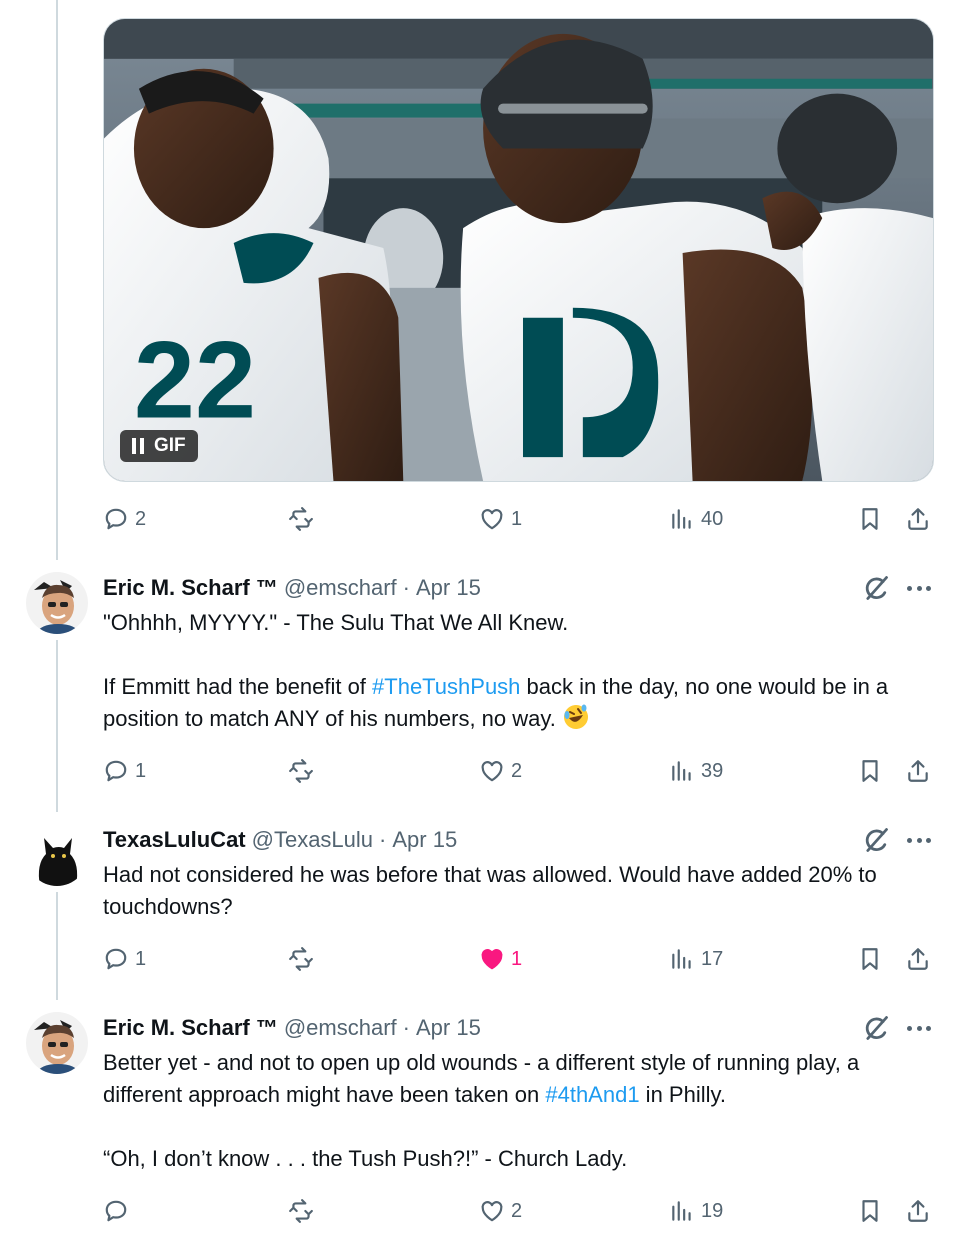 The image size is (960, 1250). I want to click on rolling-on-floor-laughing-icon, so click(575, 716).